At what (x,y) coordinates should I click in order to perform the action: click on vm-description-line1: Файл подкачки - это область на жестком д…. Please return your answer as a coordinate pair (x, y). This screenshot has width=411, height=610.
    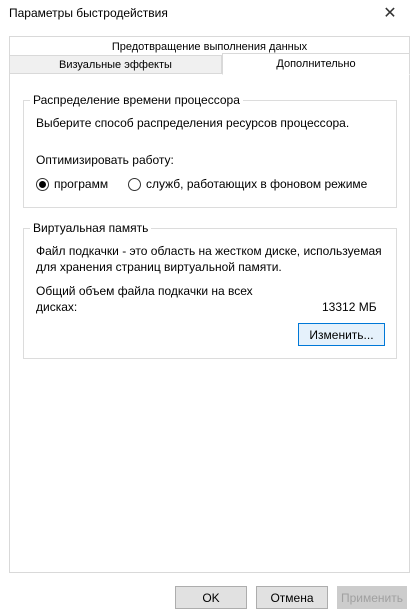
    Looking at the image, I should click on (209, 251).